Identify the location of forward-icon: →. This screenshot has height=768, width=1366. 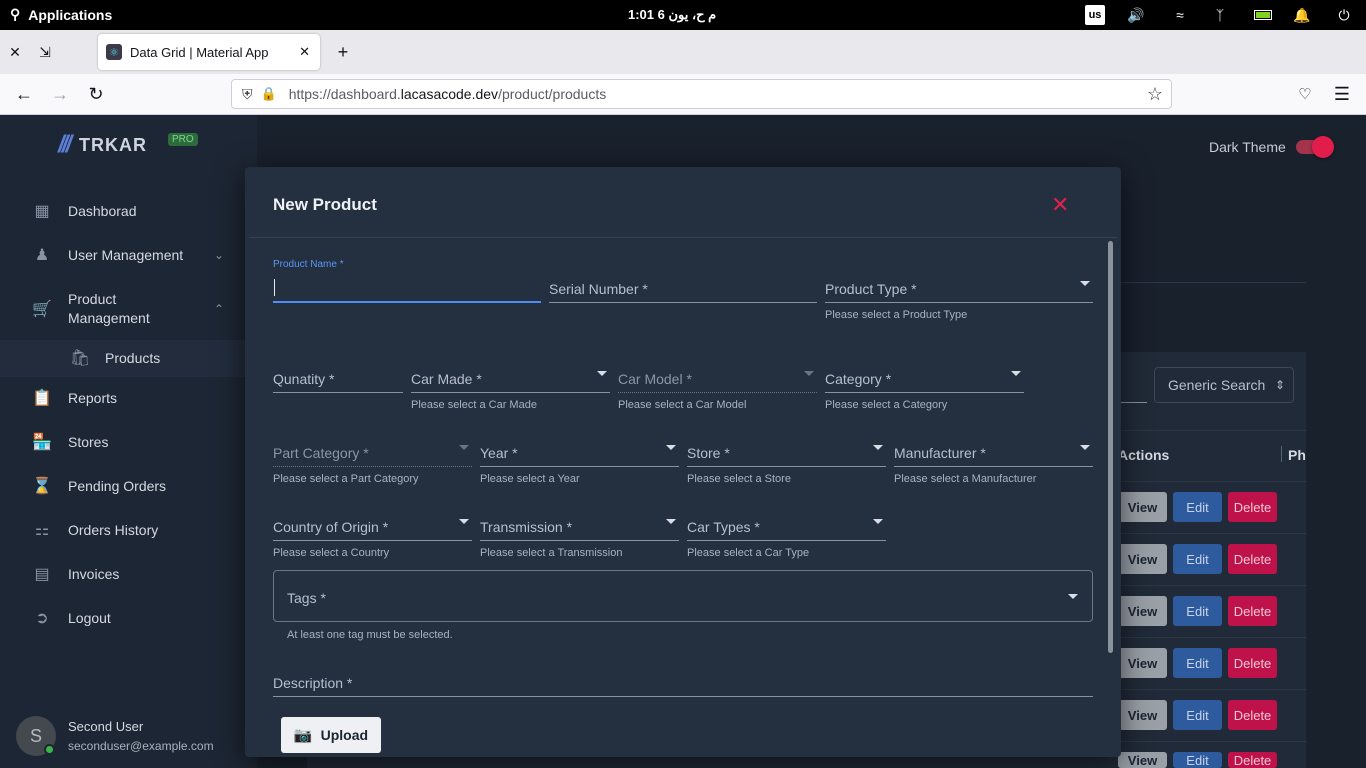
(60, 94).